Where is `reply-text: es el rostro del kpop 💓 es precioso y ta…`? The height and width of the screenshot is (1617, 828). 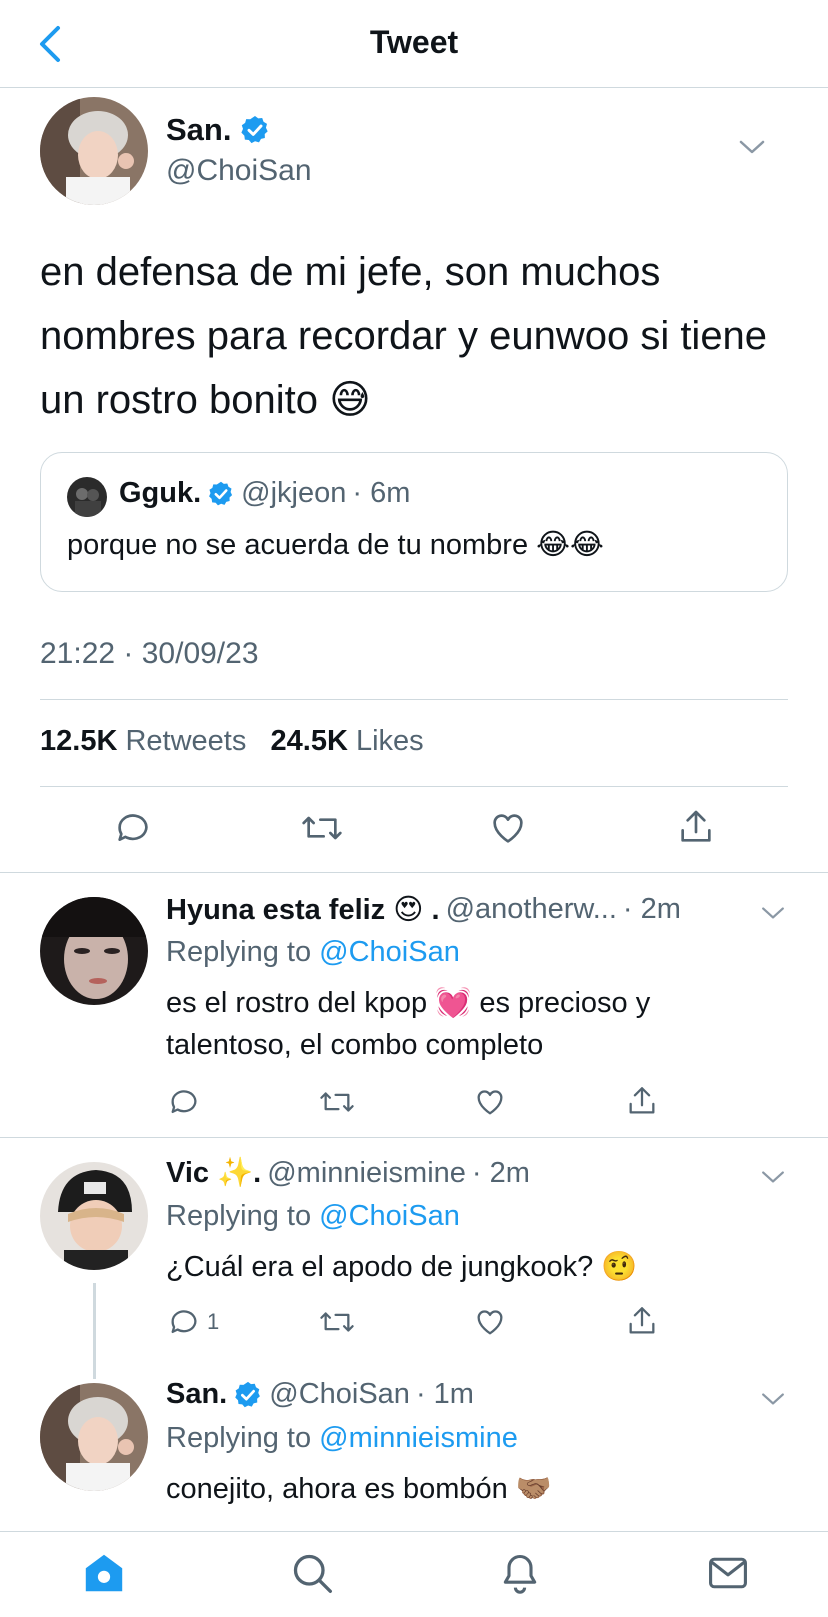
reply-text: es el rostro del kpop 💓 es precioso y ta… is located at coordinates (408, 1024).